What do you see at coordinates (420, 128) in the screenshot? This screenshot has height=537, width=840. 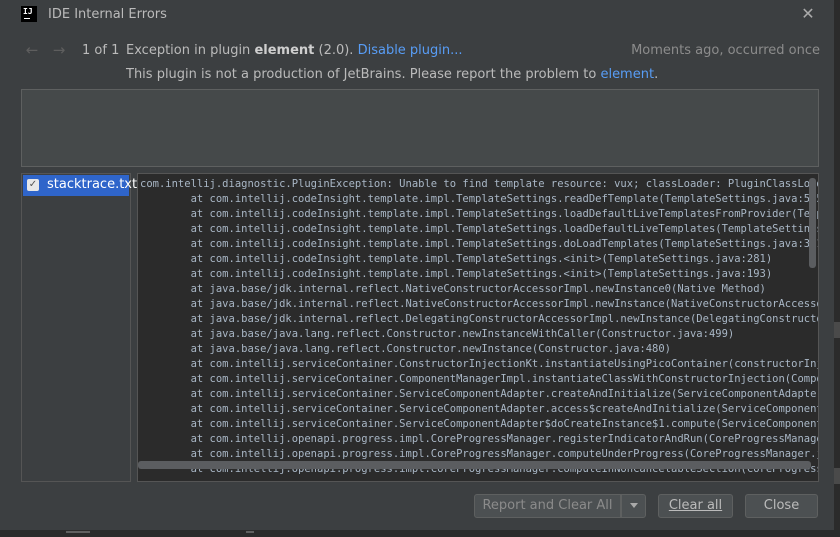 I see `comment-textarea` at bounding box center [420, 128].